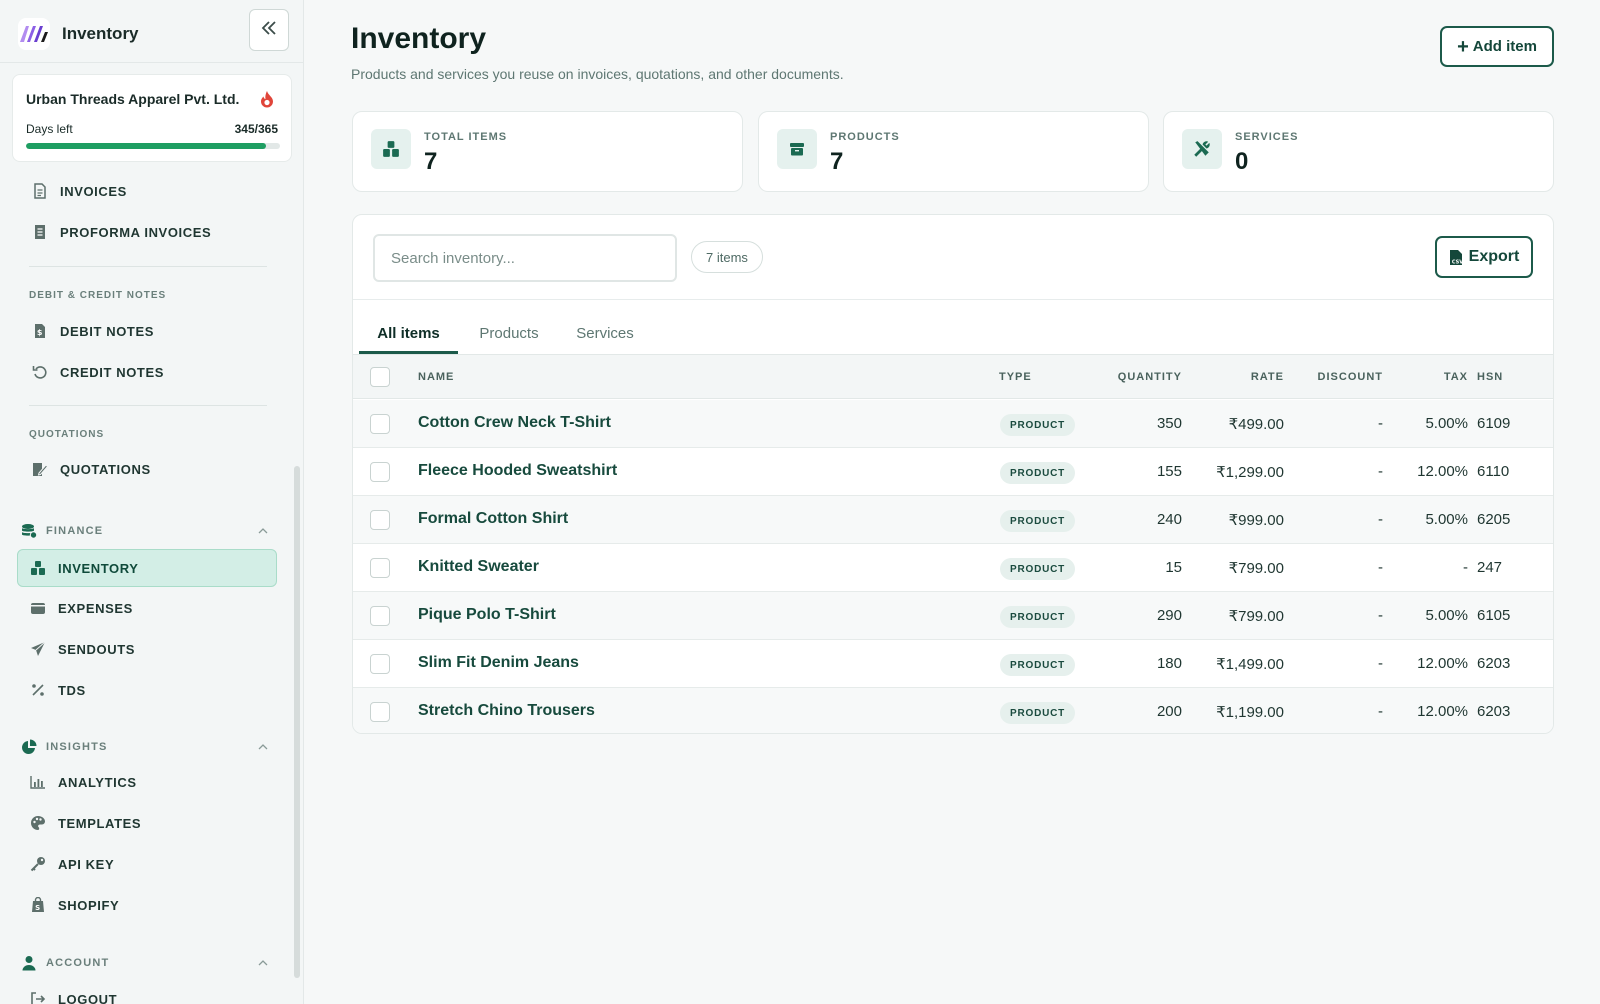  Describe the element at coordinates (148, 992) in the screenshot. I see `sidebar-item-logout: LOGOUT` at that location.